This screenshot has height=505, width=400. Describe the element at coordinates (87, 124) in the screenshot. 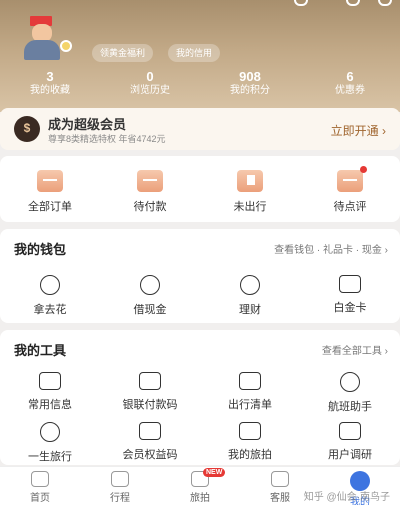

I see `vip-title: 成为超级会员` at that location.